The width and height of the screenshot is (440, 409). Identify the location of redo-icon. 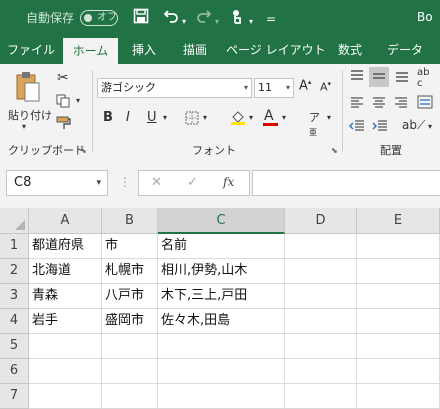
(204, 18).